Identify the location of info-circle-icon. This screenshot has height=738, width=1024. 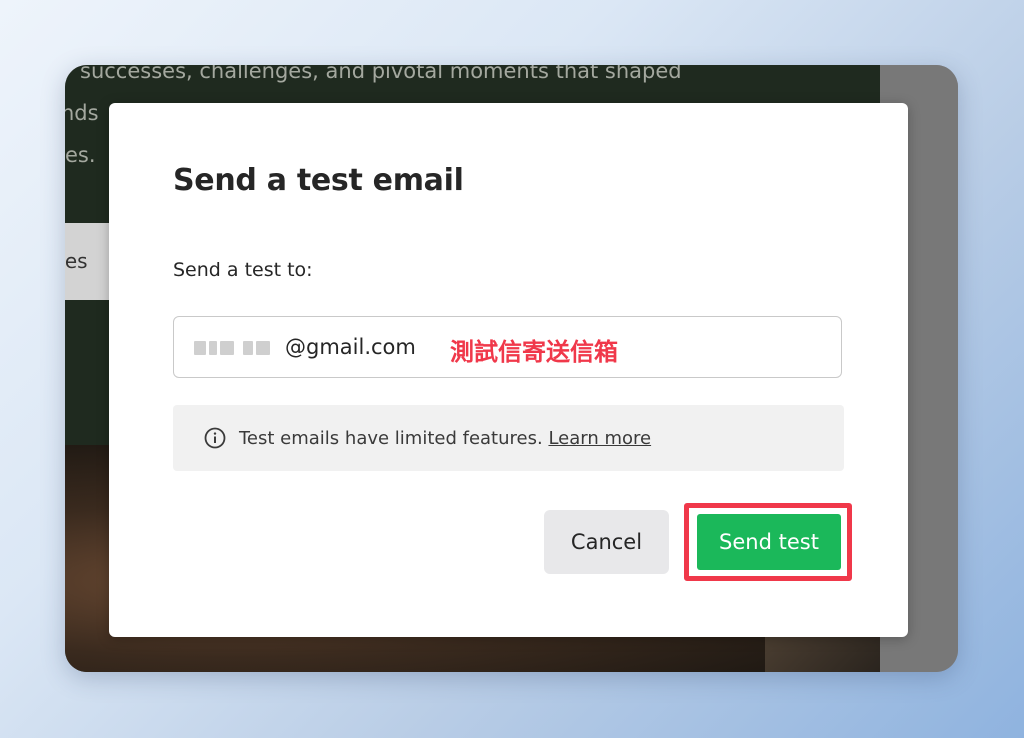
(215, 438).